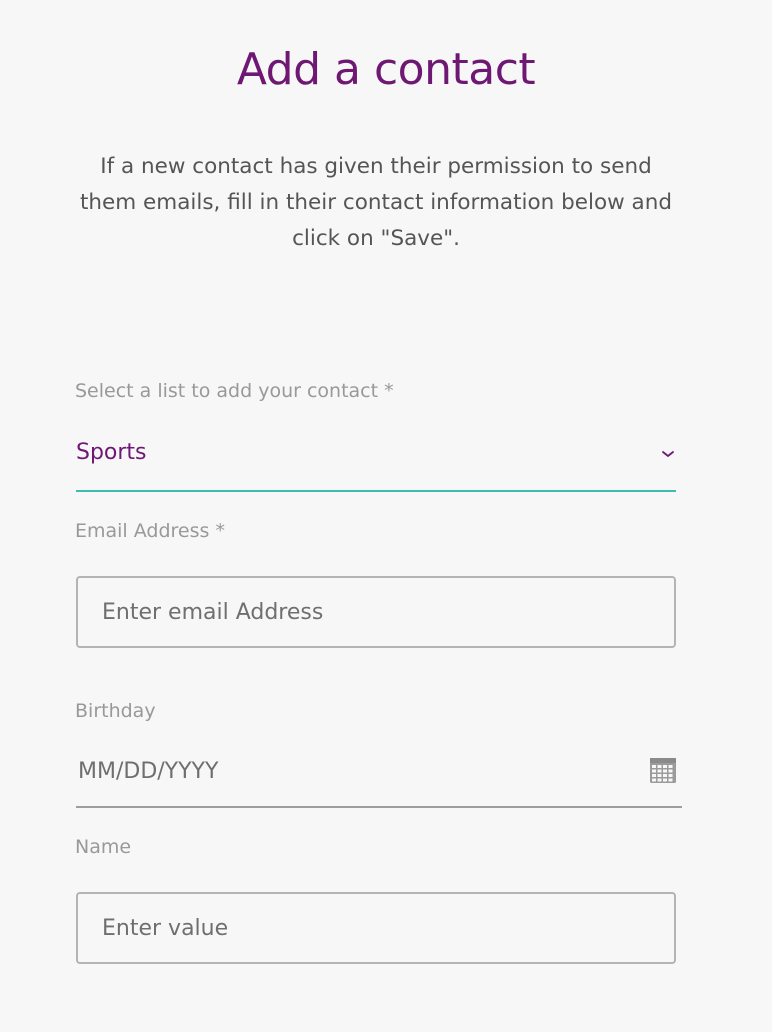 The width and height of the screenshot is (772, 1032). I want to click on email-label: Email Address *, so click(150, 531).